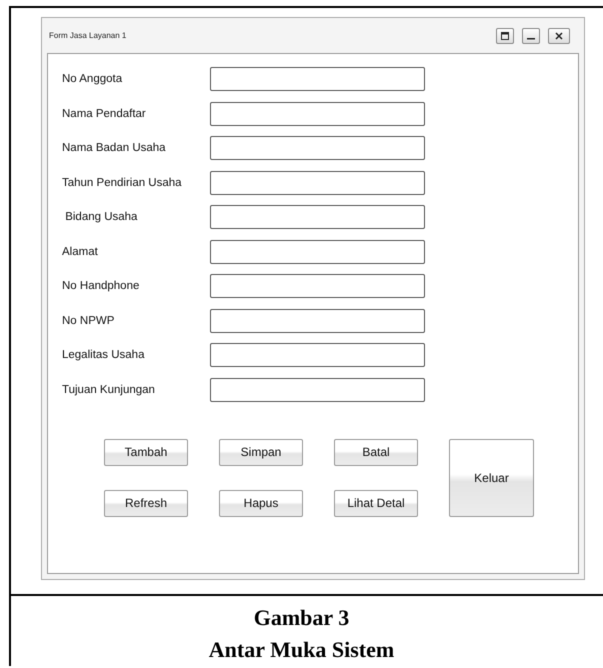  I want to click on close-icon, so click(559, 36).